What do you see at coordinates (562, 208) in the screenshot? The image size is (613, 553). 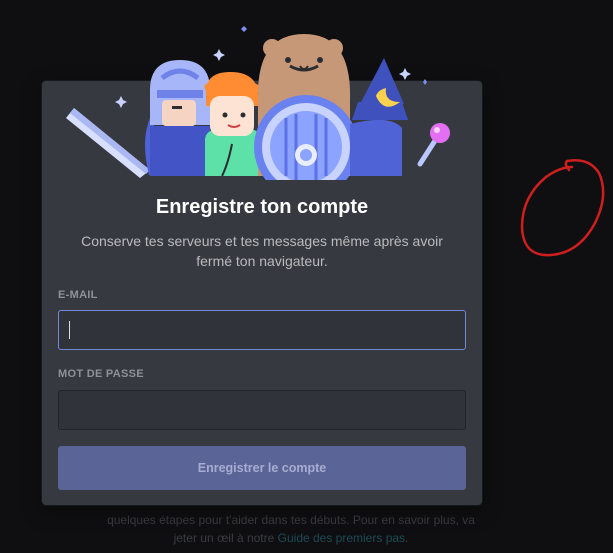 I see `red-annotation-circle` at bounding box center [562, 208].